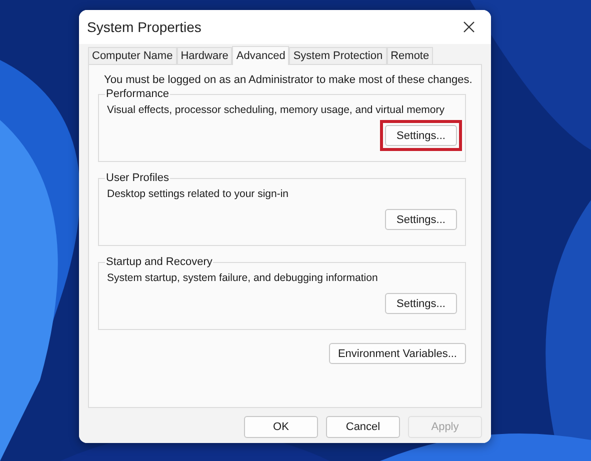  Describe the element at coordinates (261, 55) in the screenshot. I see `tab: Advanced` at that location.